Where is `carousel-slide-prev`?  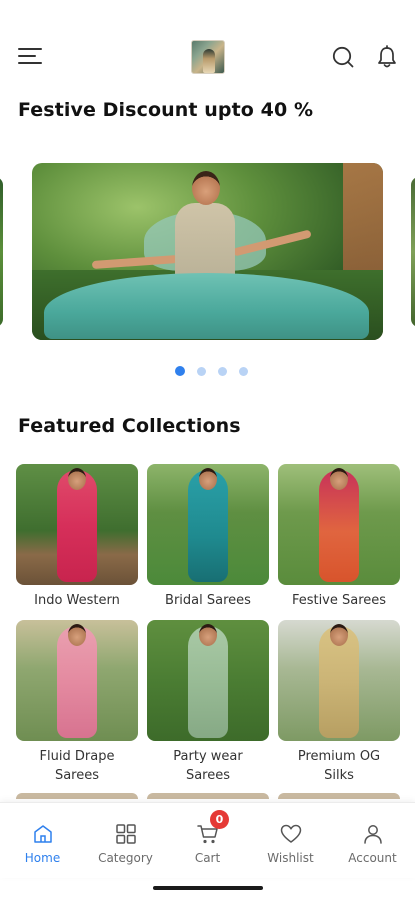
carousel-slide-prev is located at coordinates (1, 252).